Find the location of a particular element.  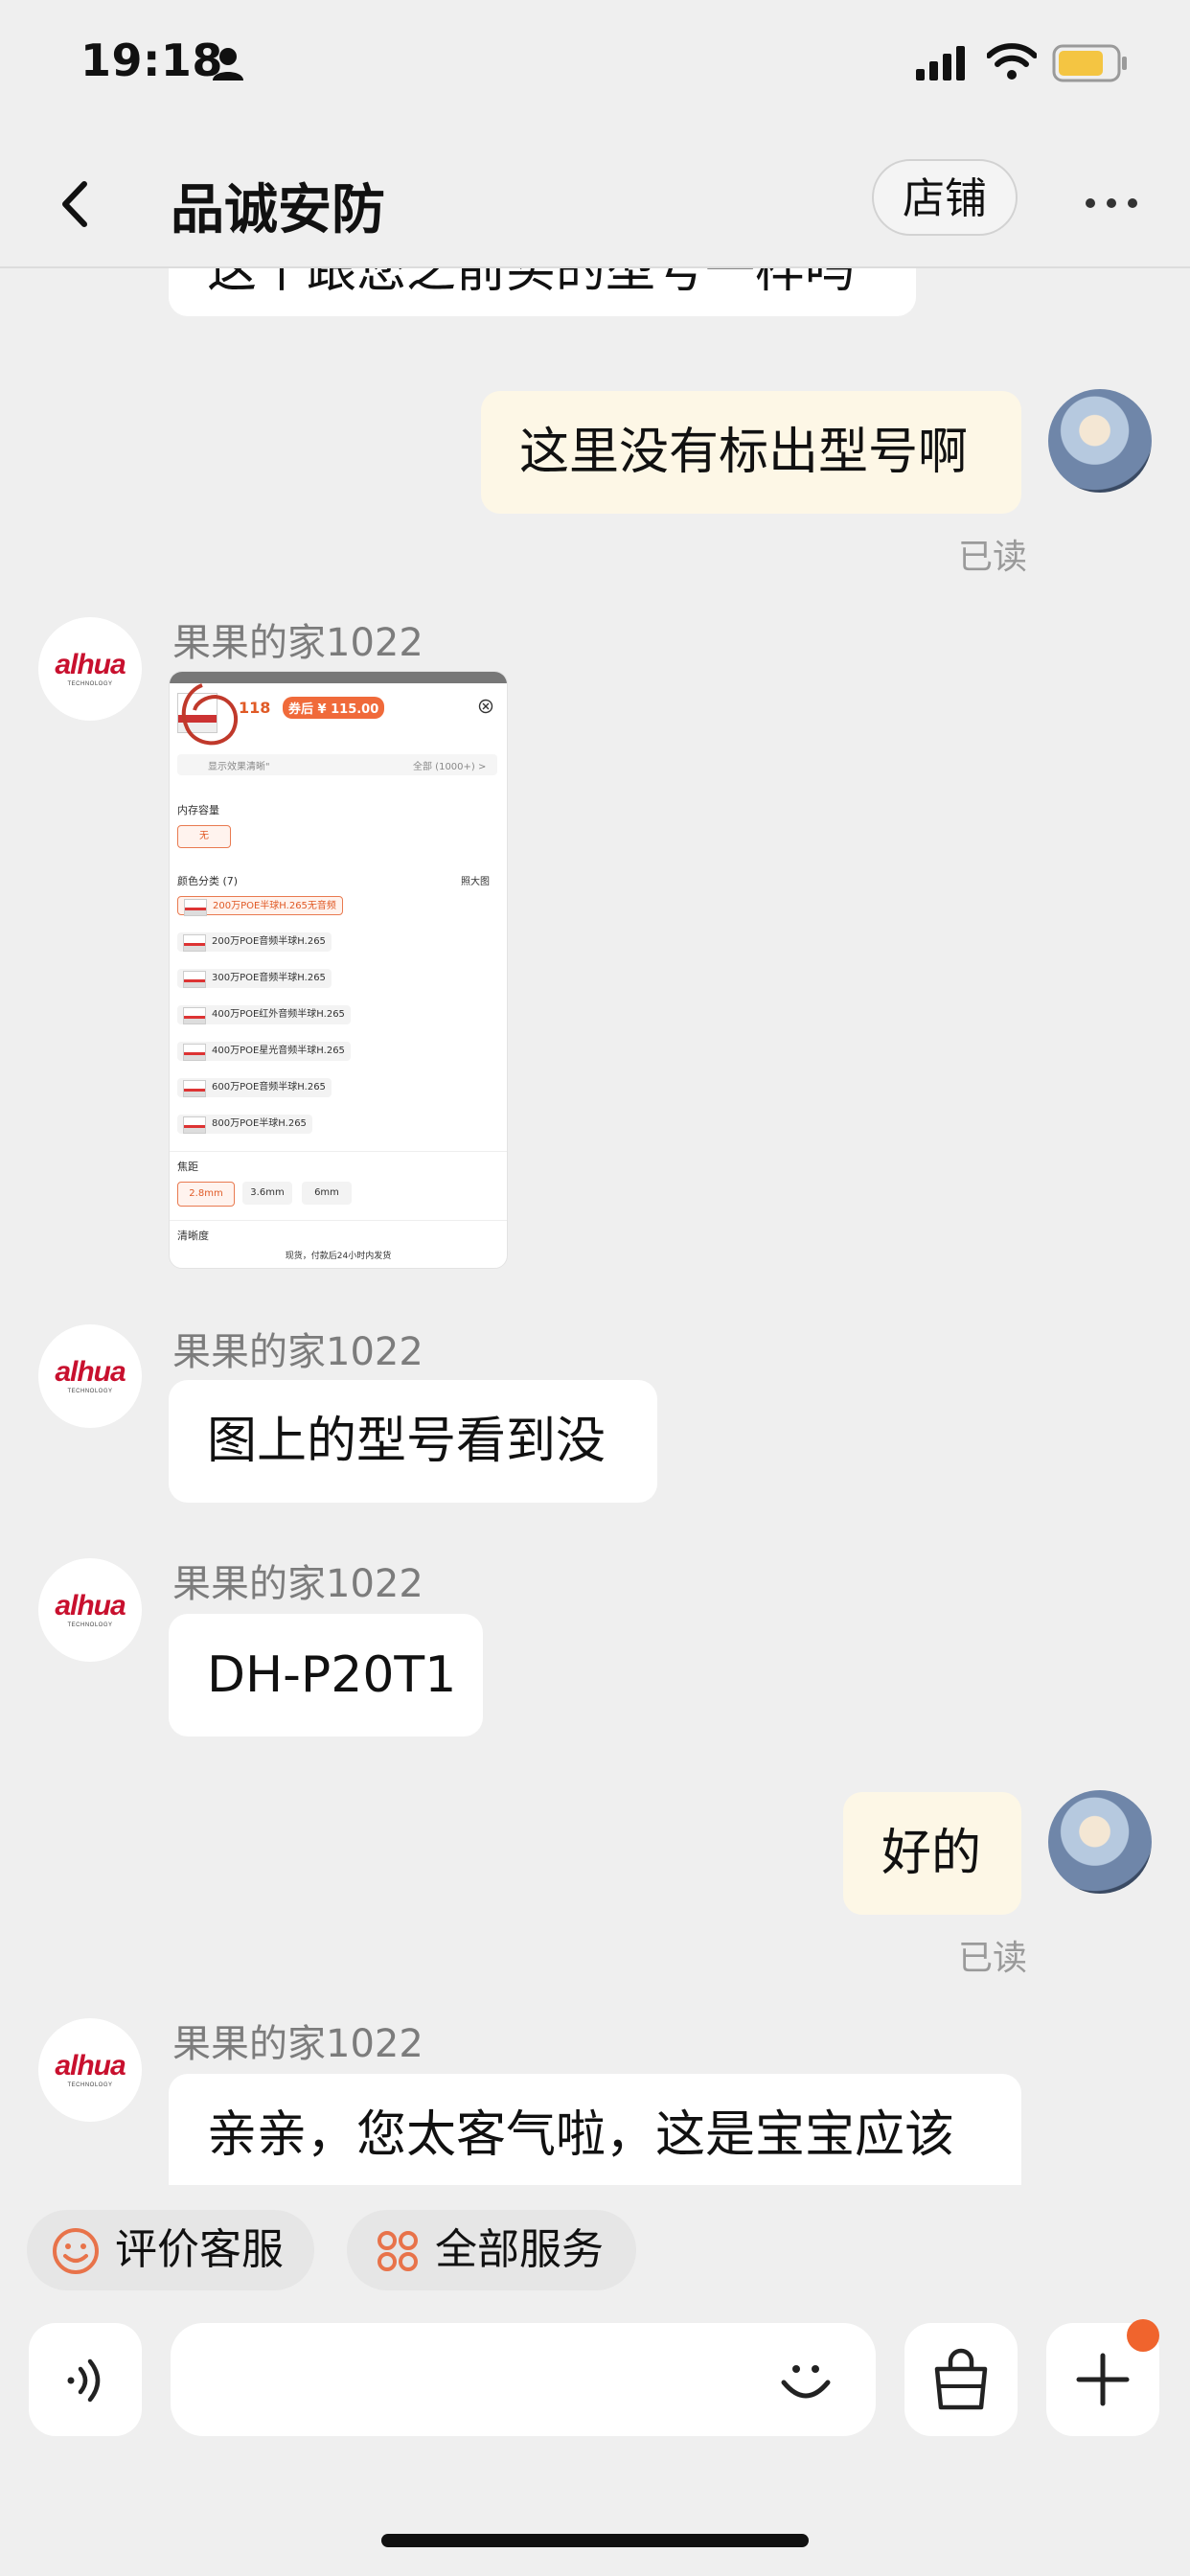

price-tag: 券后 ¥ 115.00 is located at coordinates (334, 708).